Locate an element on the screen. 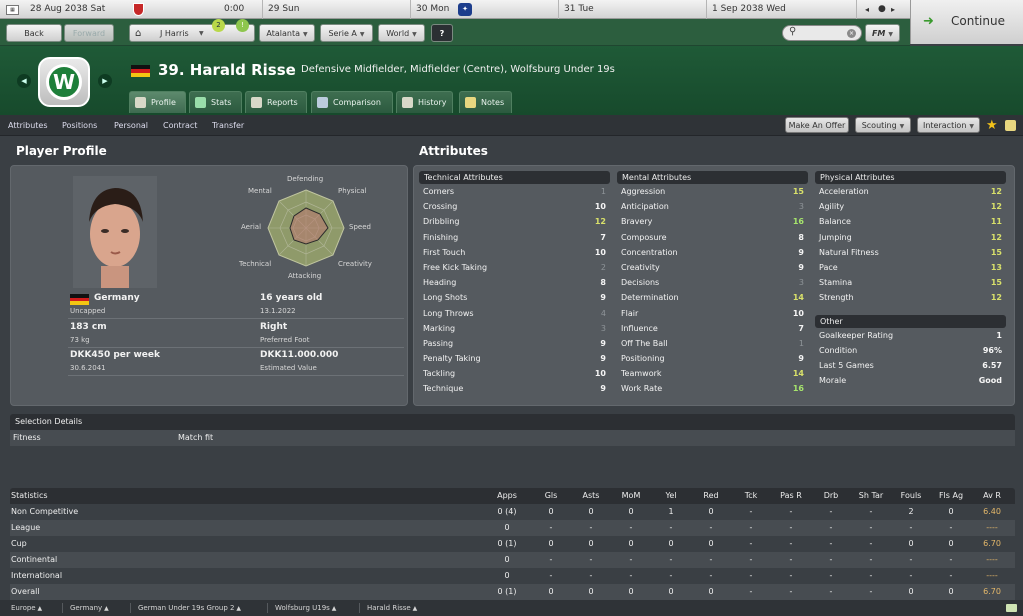 The width and height of the screenshot is (1023, 616). column-header: Yel is located at coordinates (671, 496).